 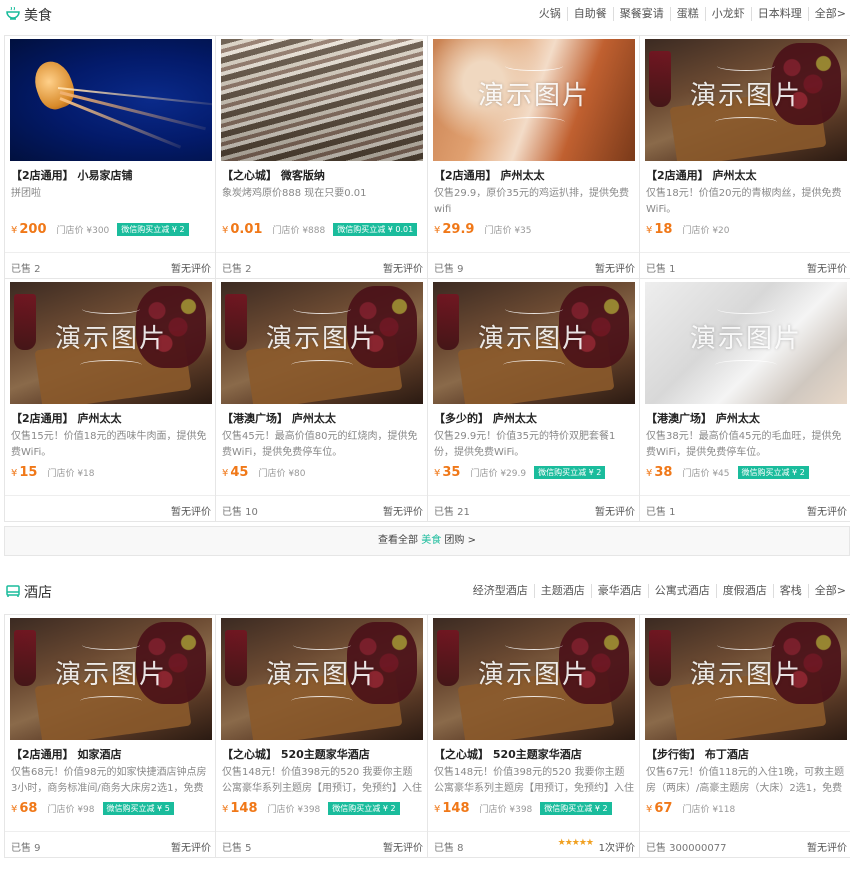 I want to click on deal-title: 【2店通用】 如家酒店, so click(x=111, y=754).